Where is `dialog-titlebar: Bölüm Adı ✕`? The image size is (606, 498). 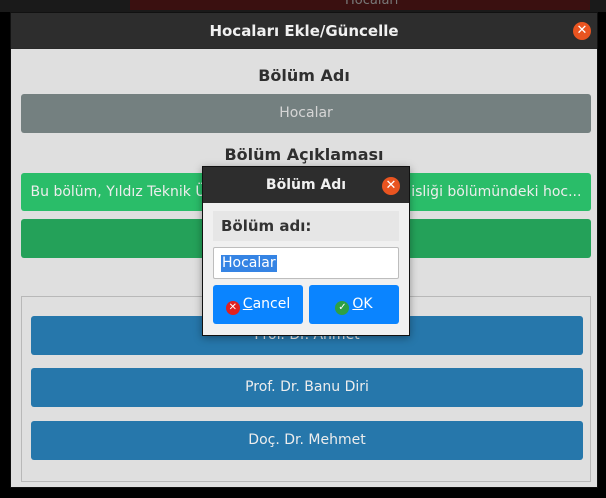 dialog-titlebar: Bölüm Adı ✕ is located at coordinates (306, 185).